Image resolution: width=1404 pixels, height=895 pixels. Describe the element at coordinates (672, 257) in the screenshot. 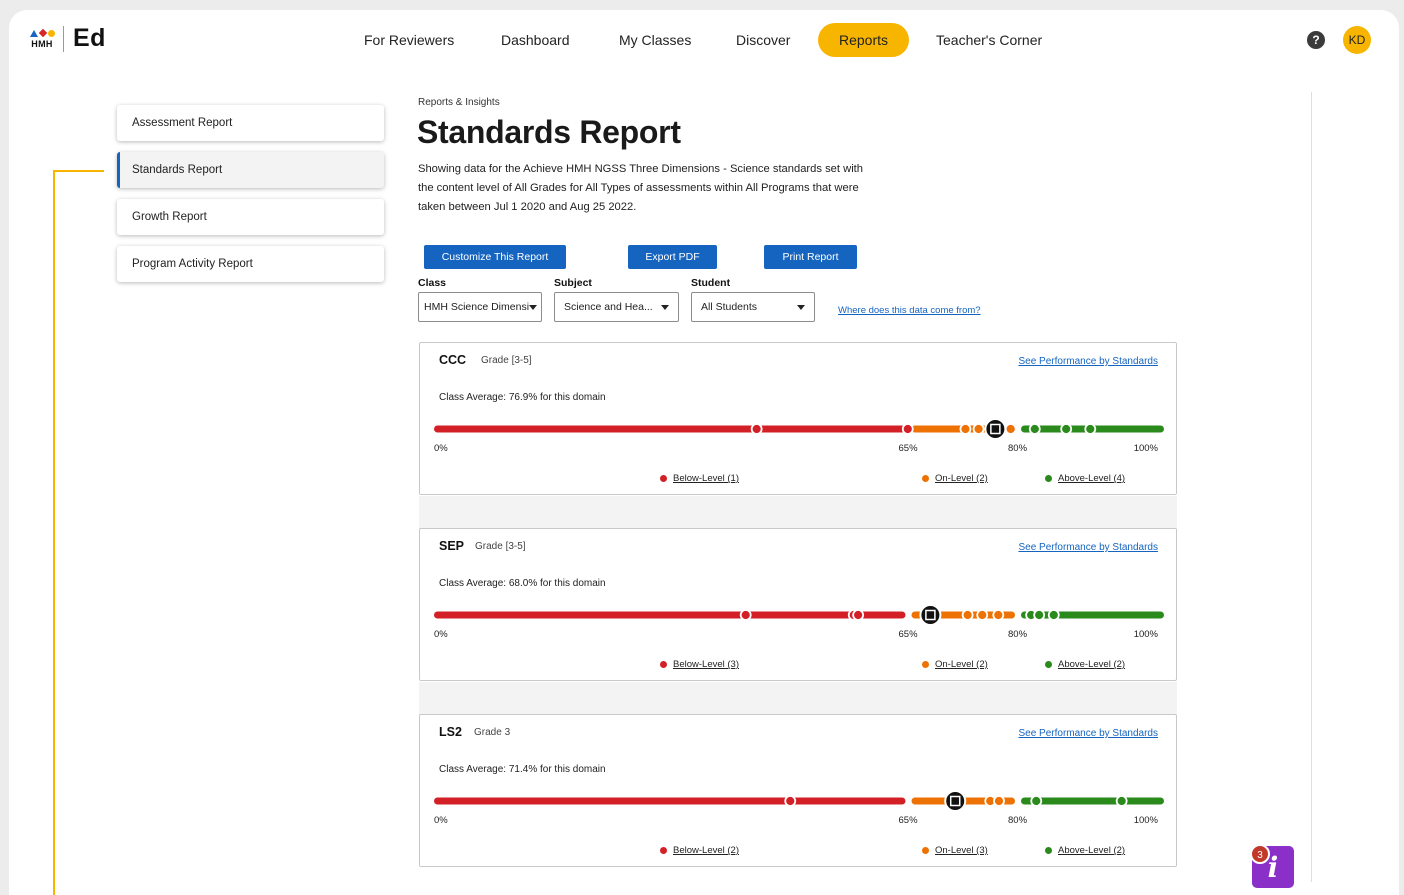

I see `export-pdf-button: Export PDF` at that location.